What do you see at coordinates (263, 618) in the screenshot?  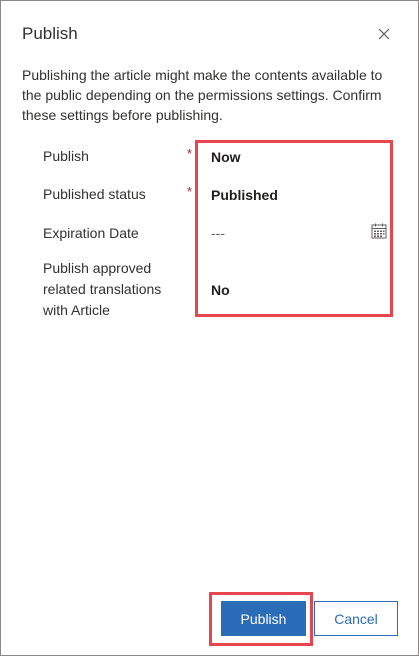 I see `publish-button: Publish` at bounding box center [263, 618].